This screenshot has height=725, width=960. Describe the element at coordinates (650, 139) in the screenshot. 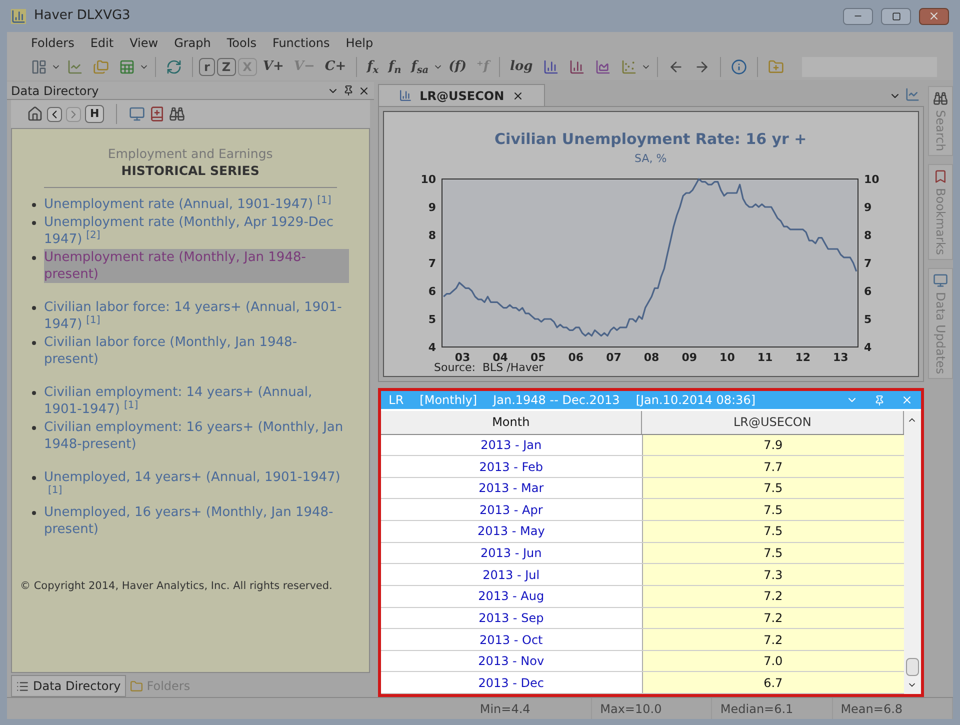

I see `chart-title: Civilian Unemployment Rate: 16 yr +` at that location.